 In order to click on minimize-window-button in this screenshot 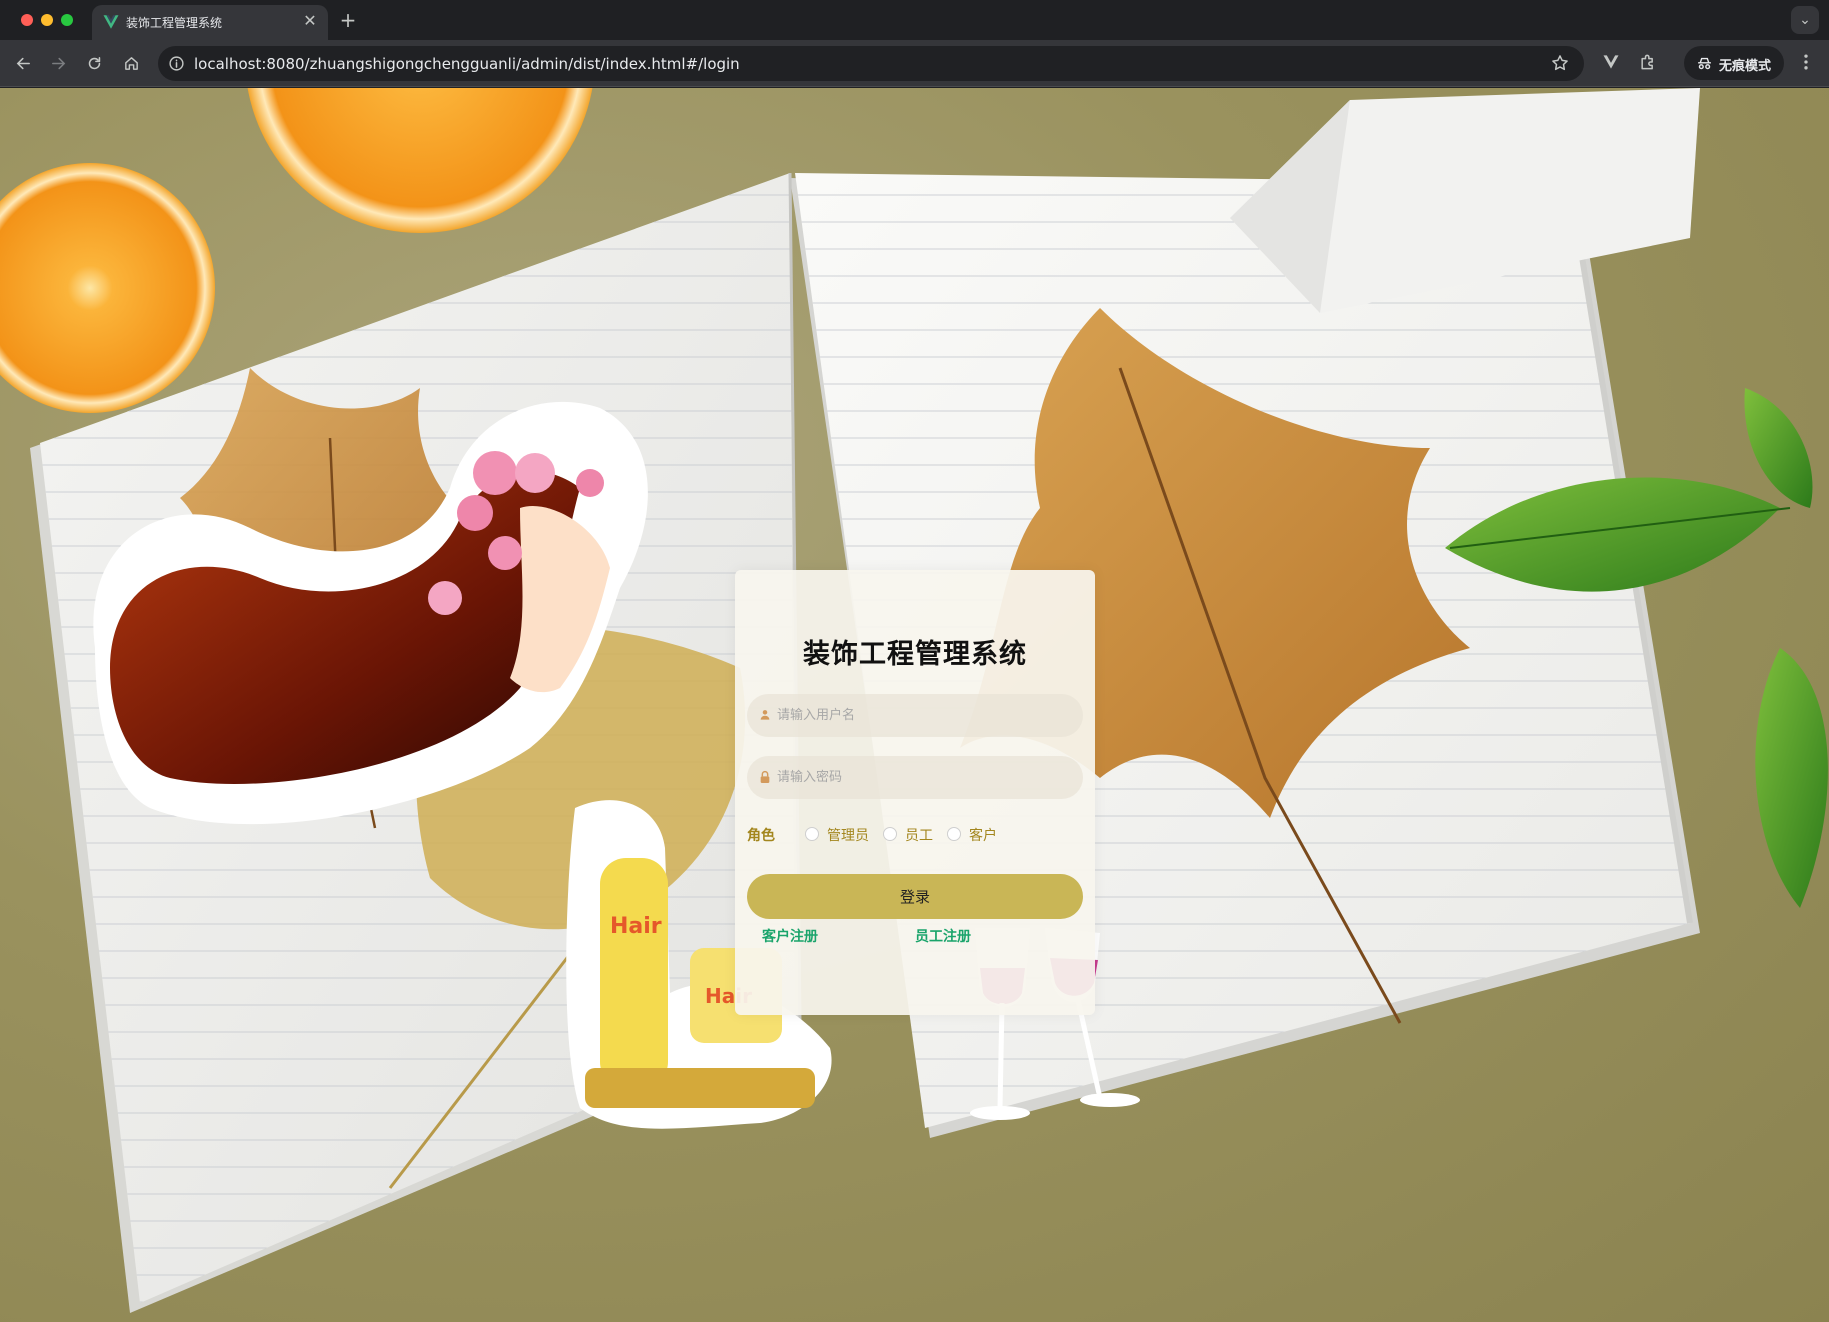, I will do `click(47, 20)`.